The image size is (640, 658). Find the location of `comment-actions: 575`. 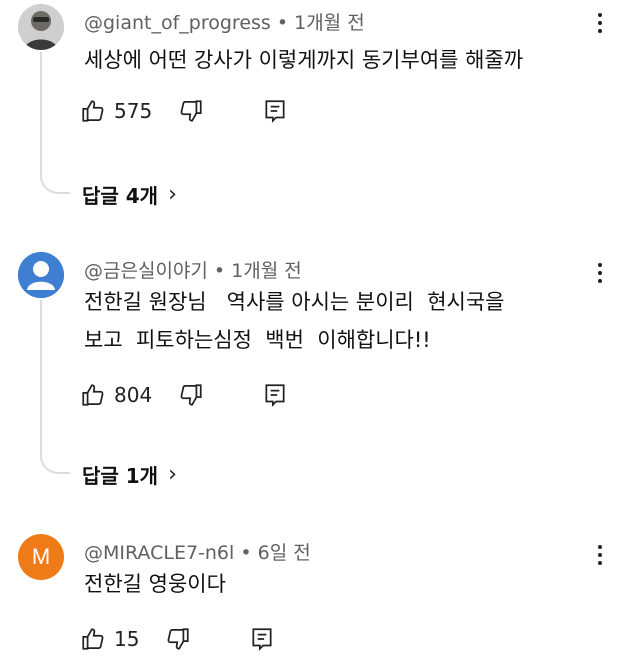

comment-actions: 575 is located at coordinates (184, 111).